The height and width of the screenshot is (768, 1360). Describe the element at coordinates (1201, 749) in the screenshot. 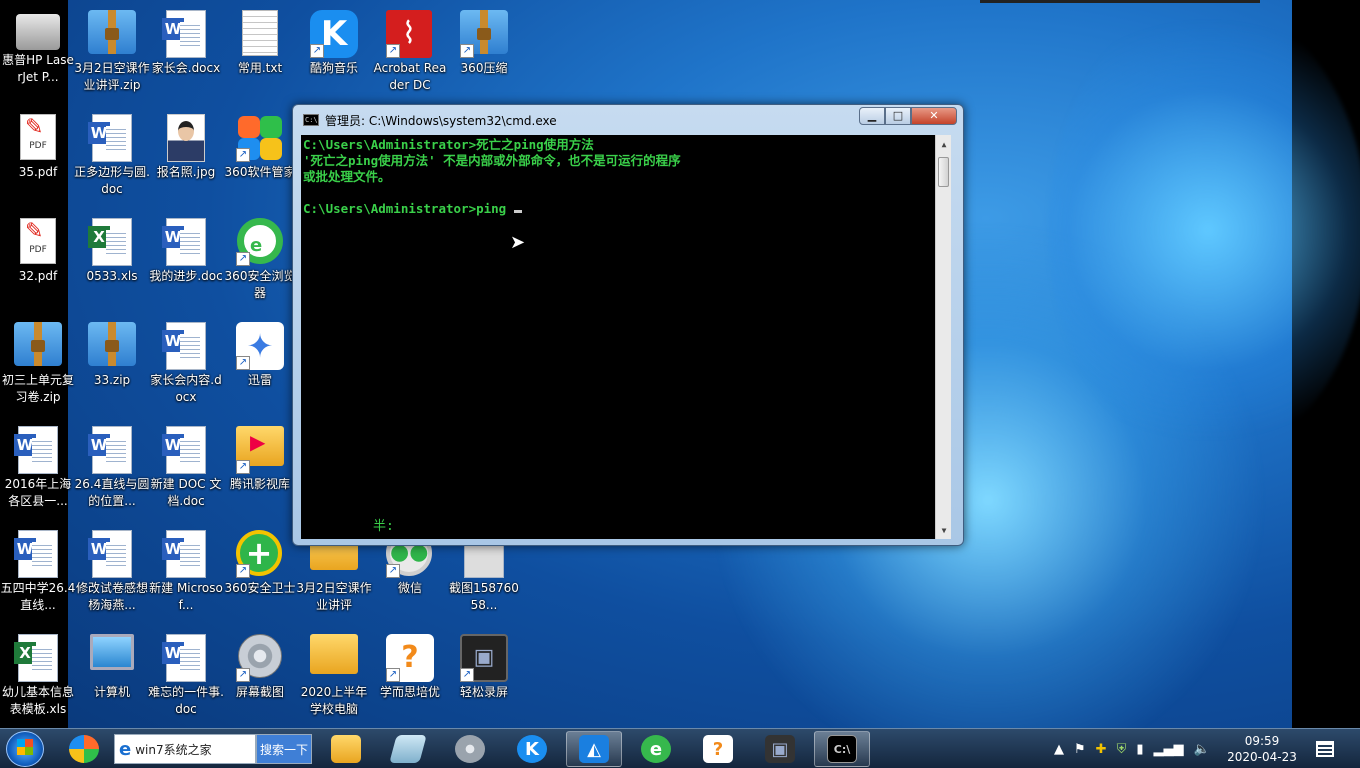

I see `volume-icon: 🔈` at that location.